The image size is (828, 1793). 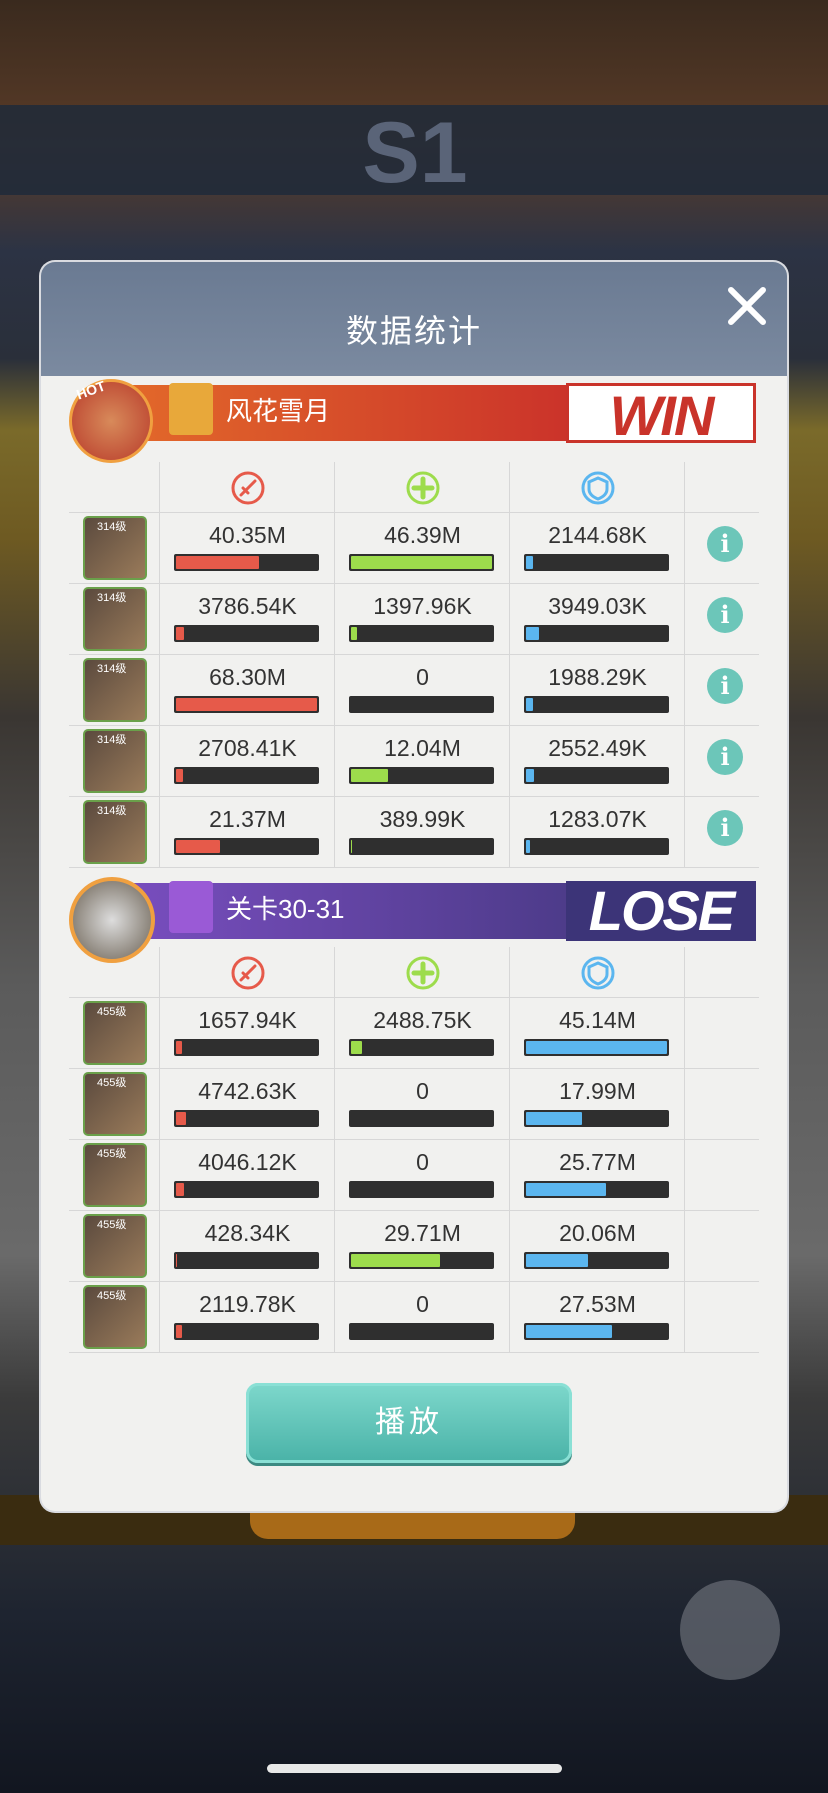 I want to click on heal-value: 0, so click(x=422, y=1304).